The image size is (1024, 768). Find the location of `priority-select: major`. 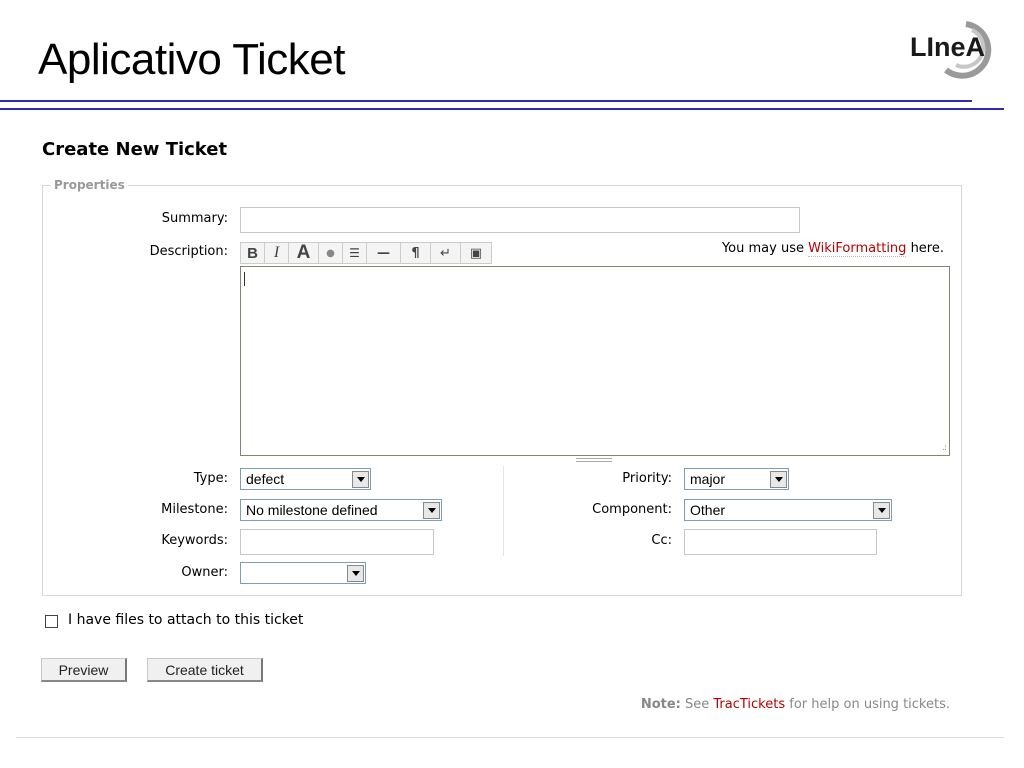

priority-select: major is located at coordinates (736, 479).